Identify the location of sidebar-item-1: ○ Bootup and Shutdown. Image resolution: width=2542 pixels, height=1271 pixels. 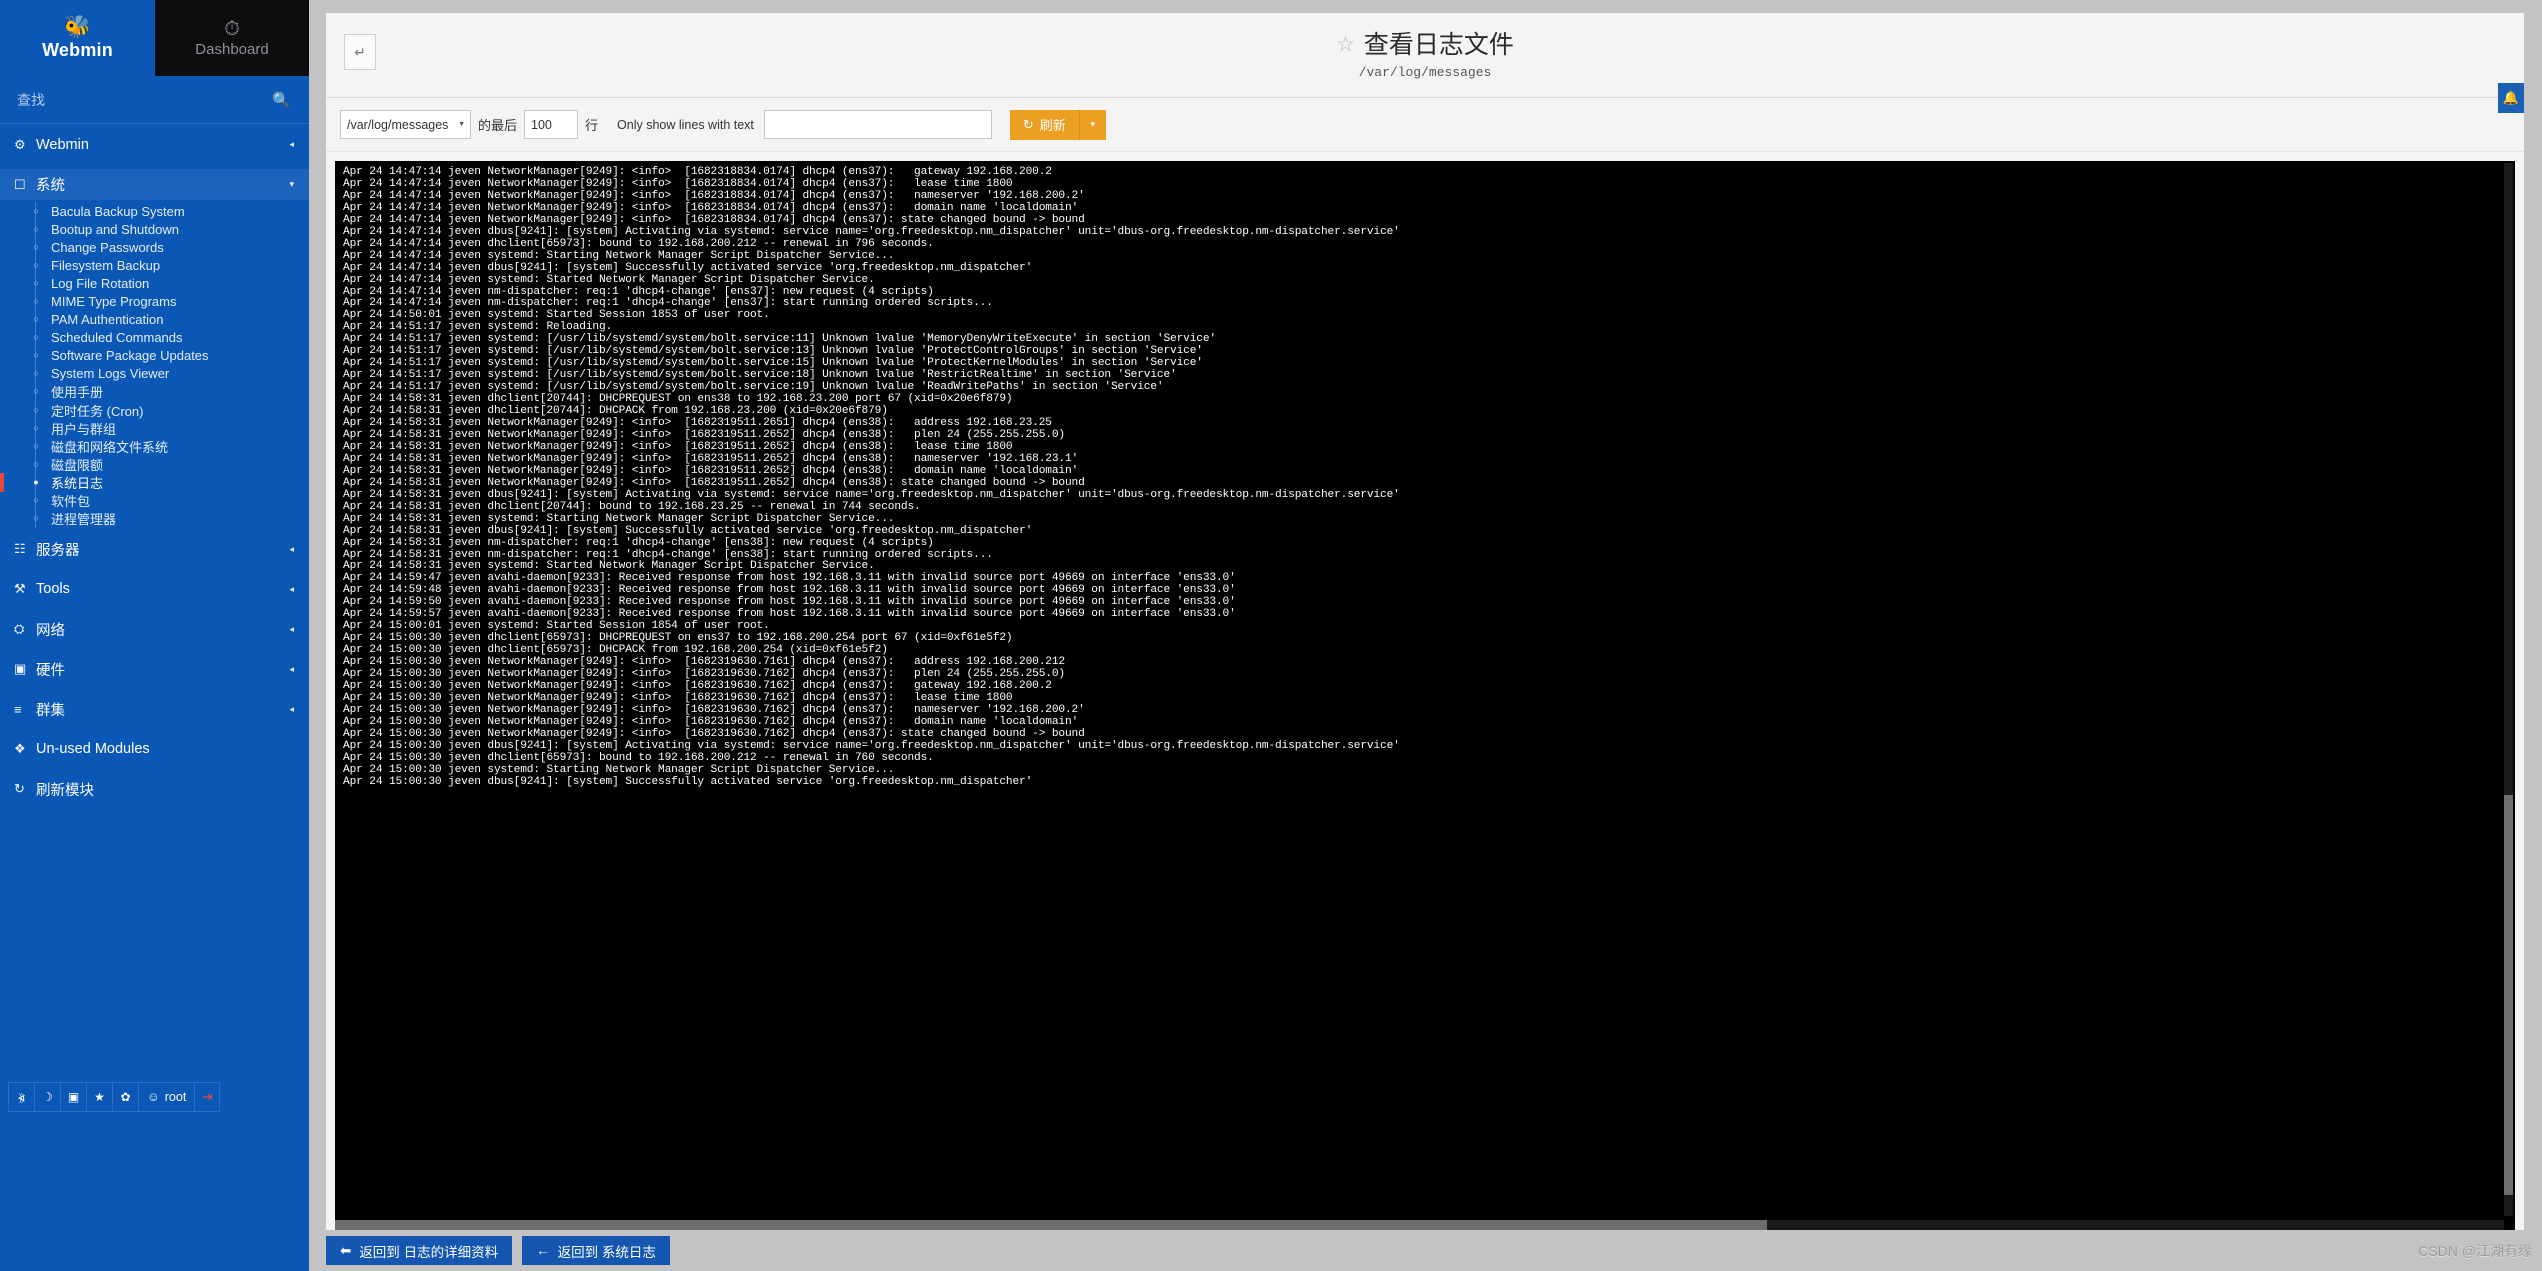
(154, 229).